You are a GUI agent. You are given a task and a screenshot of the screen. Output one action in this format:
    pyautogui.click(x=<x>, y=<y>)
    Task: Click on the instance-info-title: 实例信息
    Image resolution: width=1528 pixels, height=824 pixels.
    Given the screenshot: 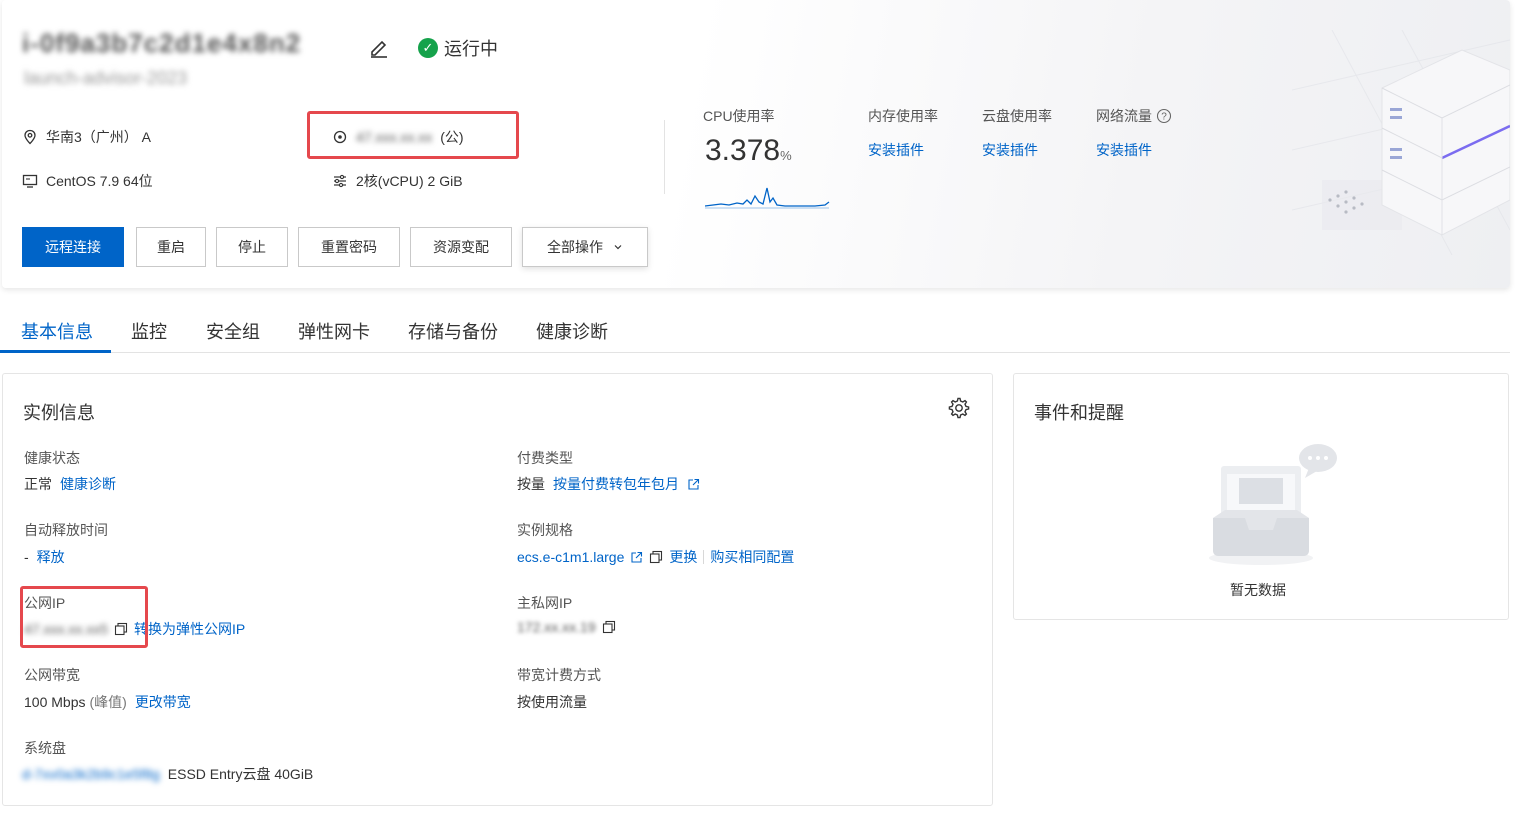 What is the action you would take?
    pyautogui.click(x=59, y=413)
    